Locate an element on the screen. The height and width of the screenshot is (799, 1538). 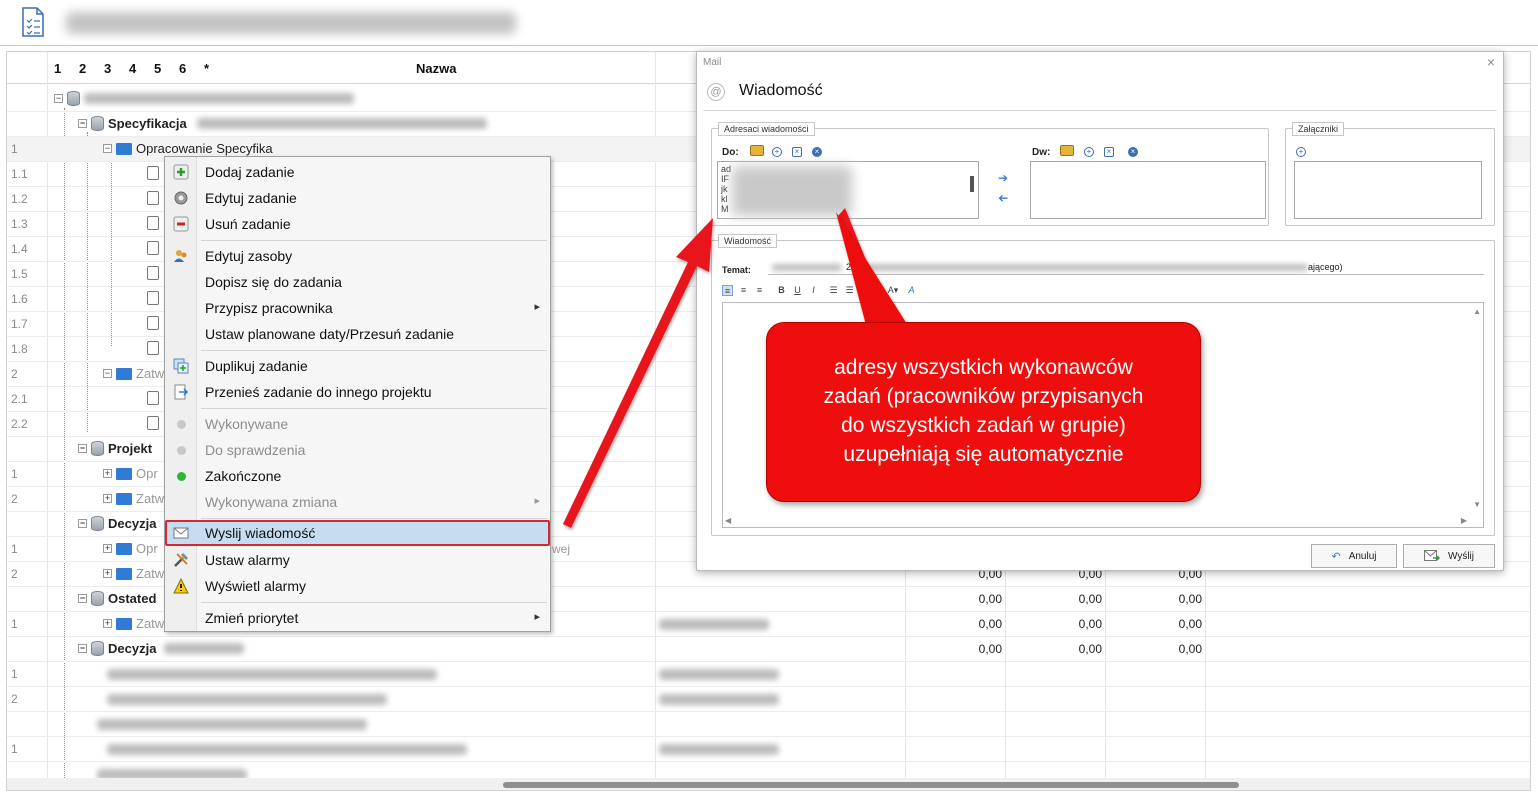
col-2: 2 is located at coordinates (82, 68).